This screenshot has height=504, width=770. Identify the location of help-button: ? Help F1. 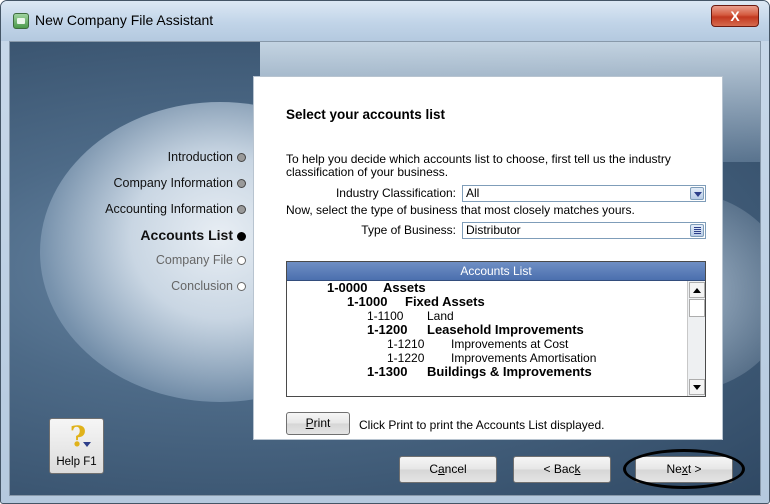
(76, 446).